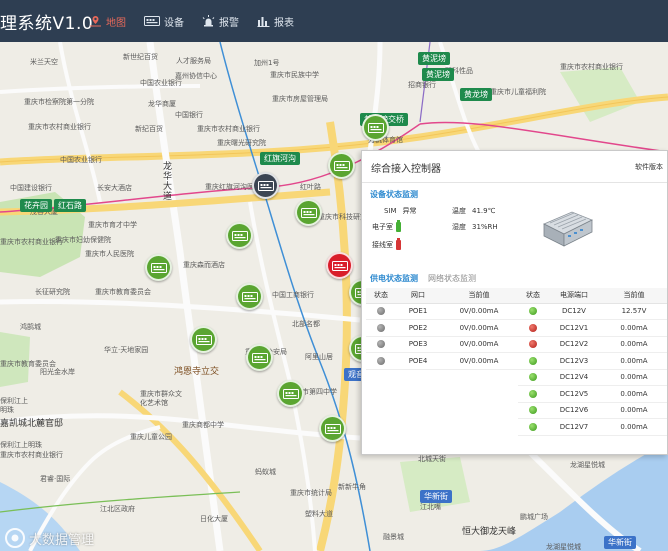  I want to click on nav-report: 报表, so click(275, 21).